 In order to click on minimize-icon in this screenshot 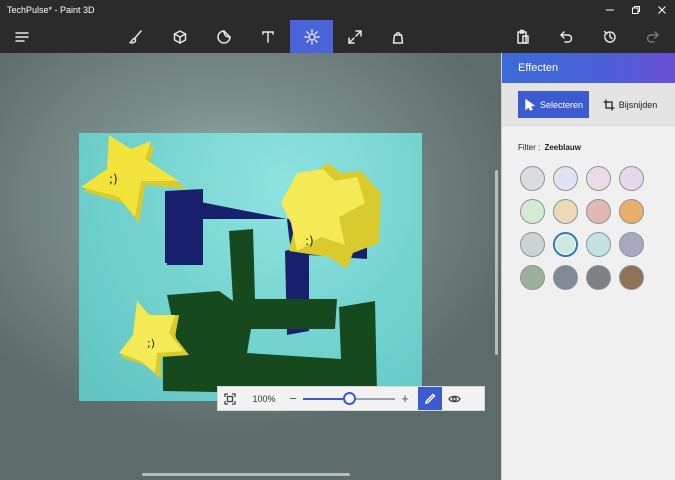, I will do `click(610, 10)`.